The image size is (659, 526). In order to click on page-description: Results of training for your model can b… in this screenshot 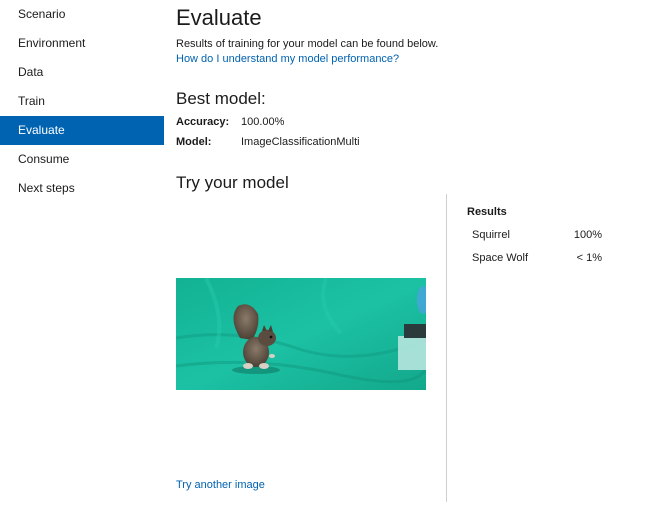, I will do `click(307, 44)`.